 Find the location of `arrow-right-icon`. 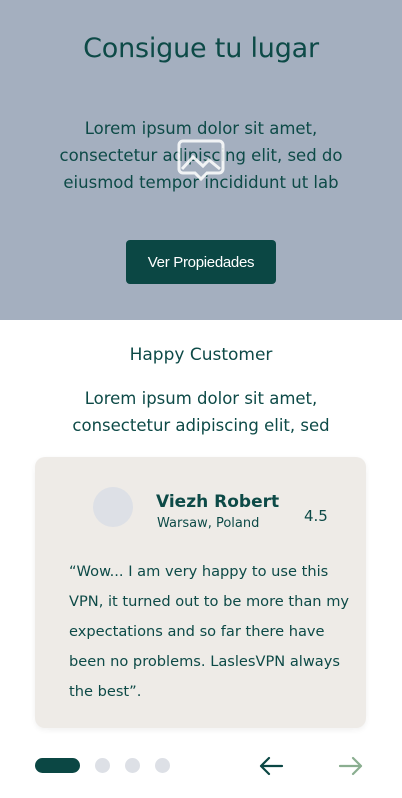

arrow-right-icon is located at coordinates (351, 766).